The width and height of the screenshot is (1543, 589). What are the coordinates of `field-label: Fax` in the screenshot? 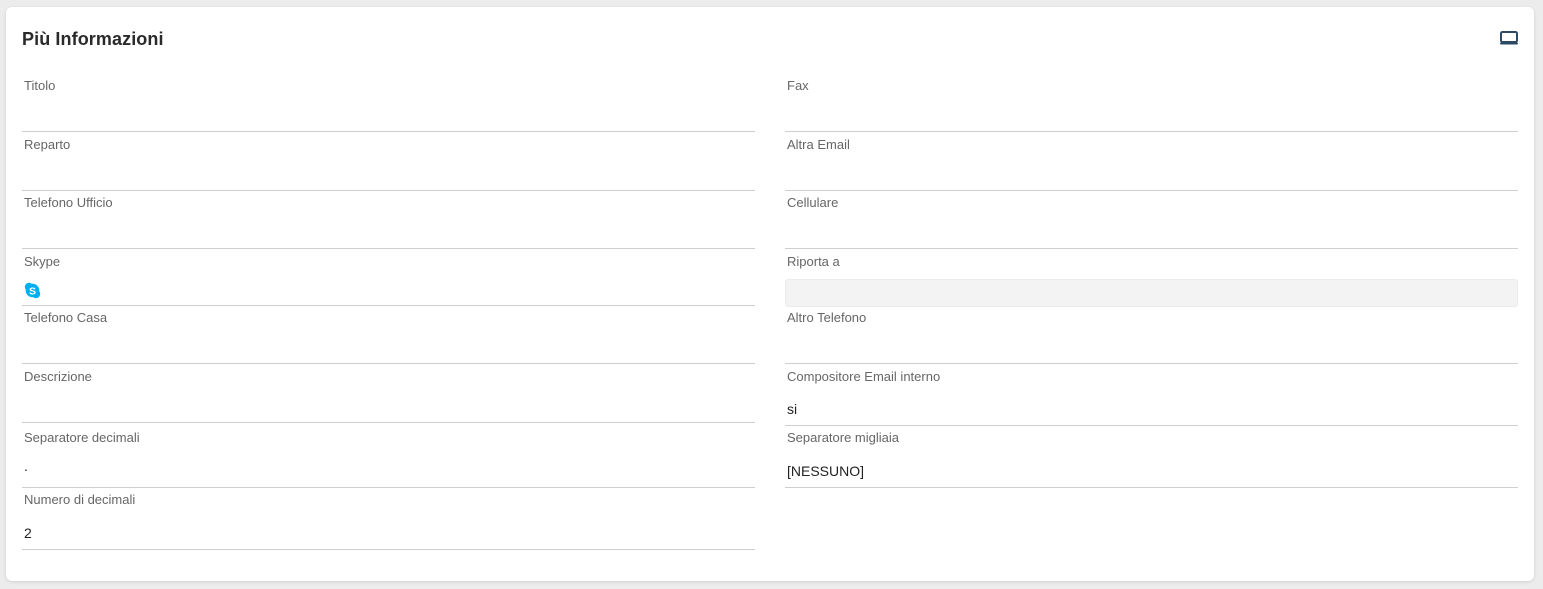 It's located at (798, 85).